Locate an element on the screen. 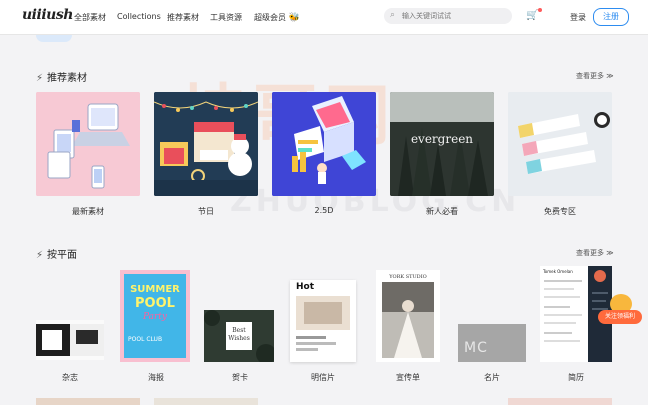 This screenshot has height=405, width=648. card-latest-label: 最新素材 is located at coordinates (88, 211).